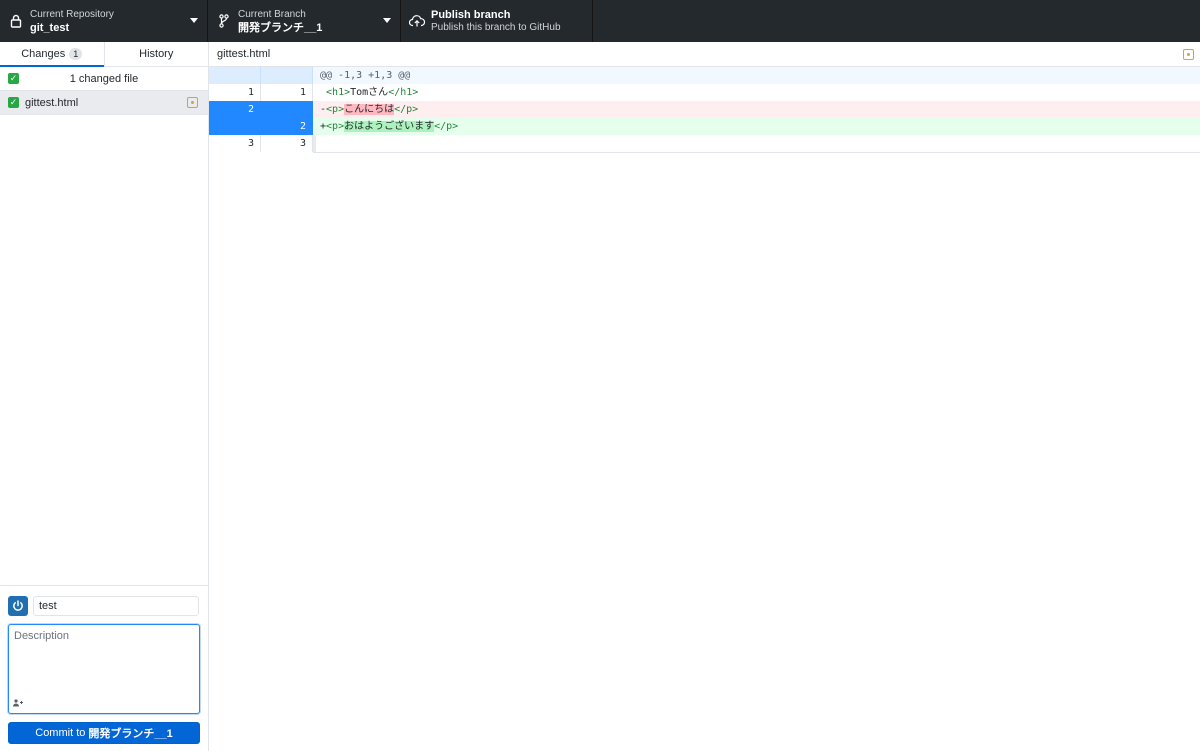  I want to click on diff-line-code: -<p>こんにちは</p>, so click(756, 109).